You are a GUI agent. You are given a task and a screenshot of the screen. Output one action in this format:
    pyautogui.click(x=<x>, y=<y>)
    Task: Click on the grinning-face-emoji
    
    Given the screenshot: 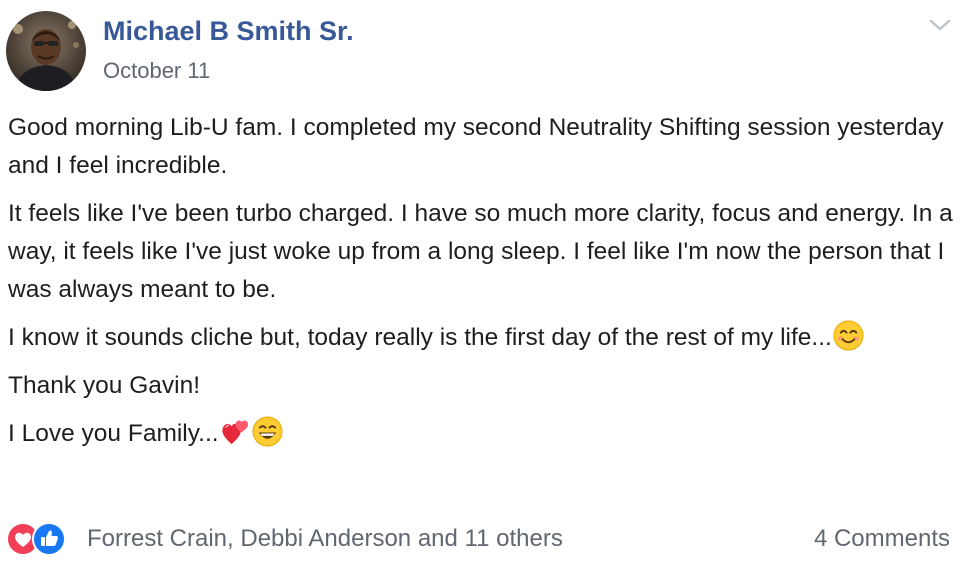 What is the action you would take?
    pyautogui.click(x=267, y=431)
    